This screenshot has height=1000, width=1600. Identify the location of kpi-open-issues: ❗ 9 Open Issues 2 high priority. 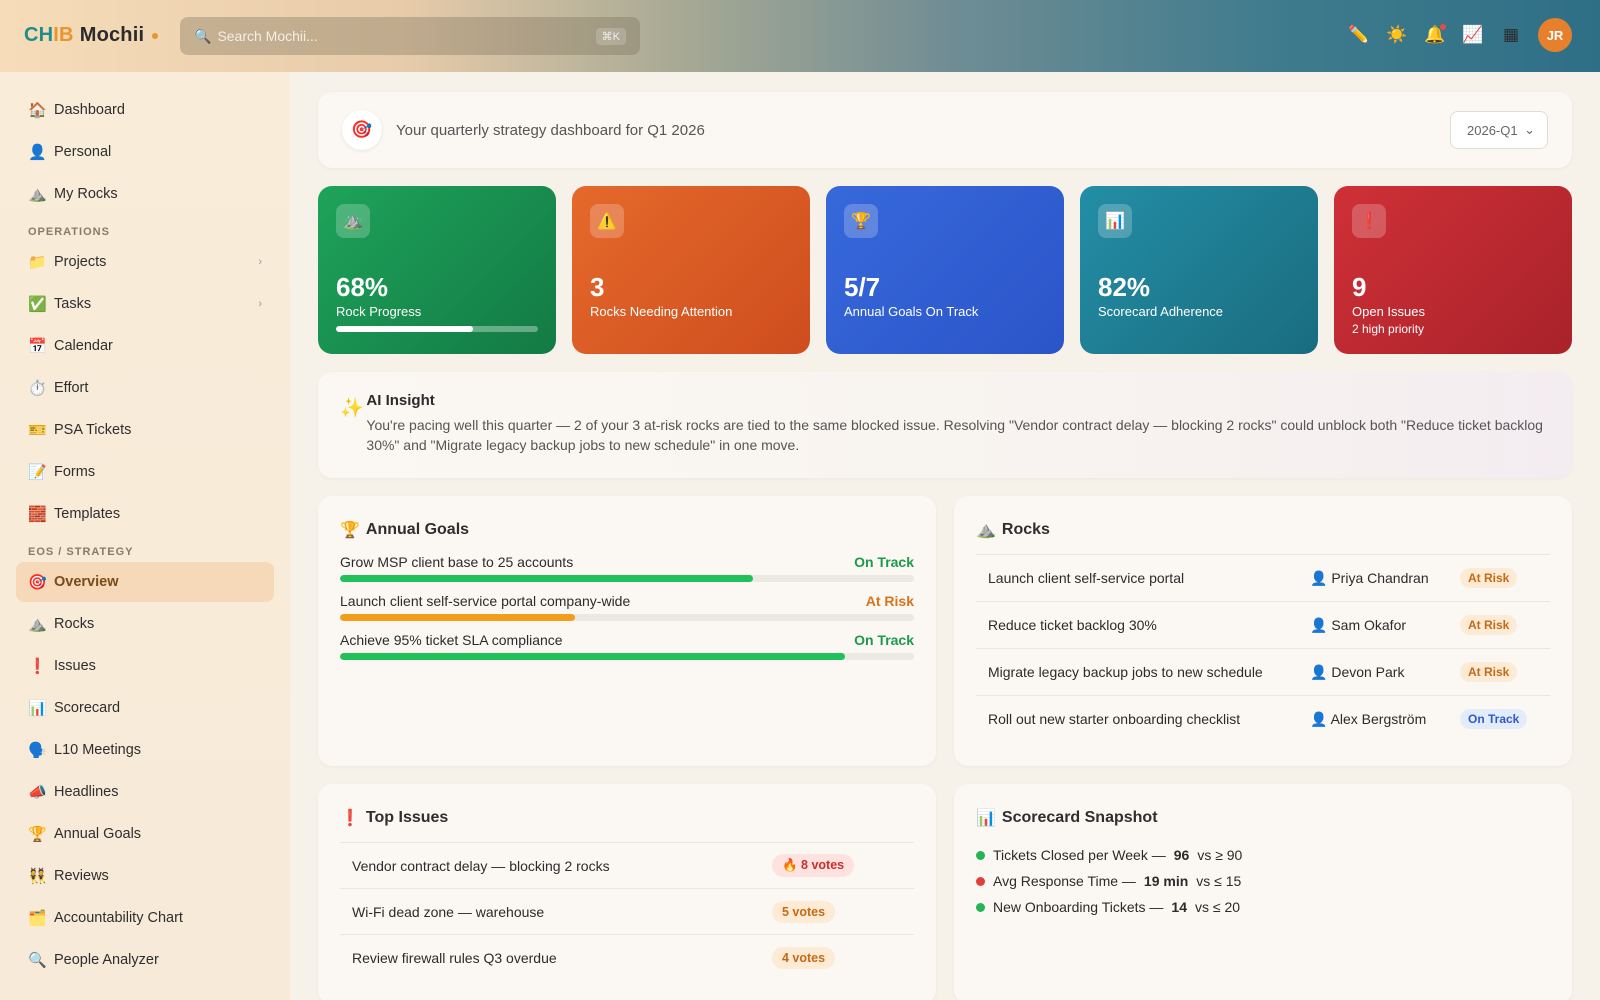
(1453, 270).